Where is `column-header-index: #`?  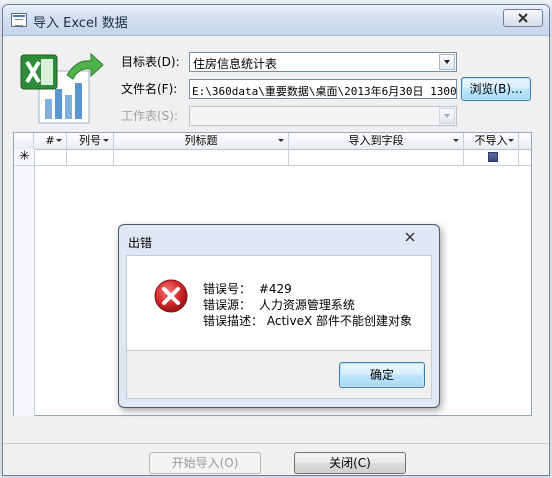 column-header-index: # is located at coordinates (50, 141).